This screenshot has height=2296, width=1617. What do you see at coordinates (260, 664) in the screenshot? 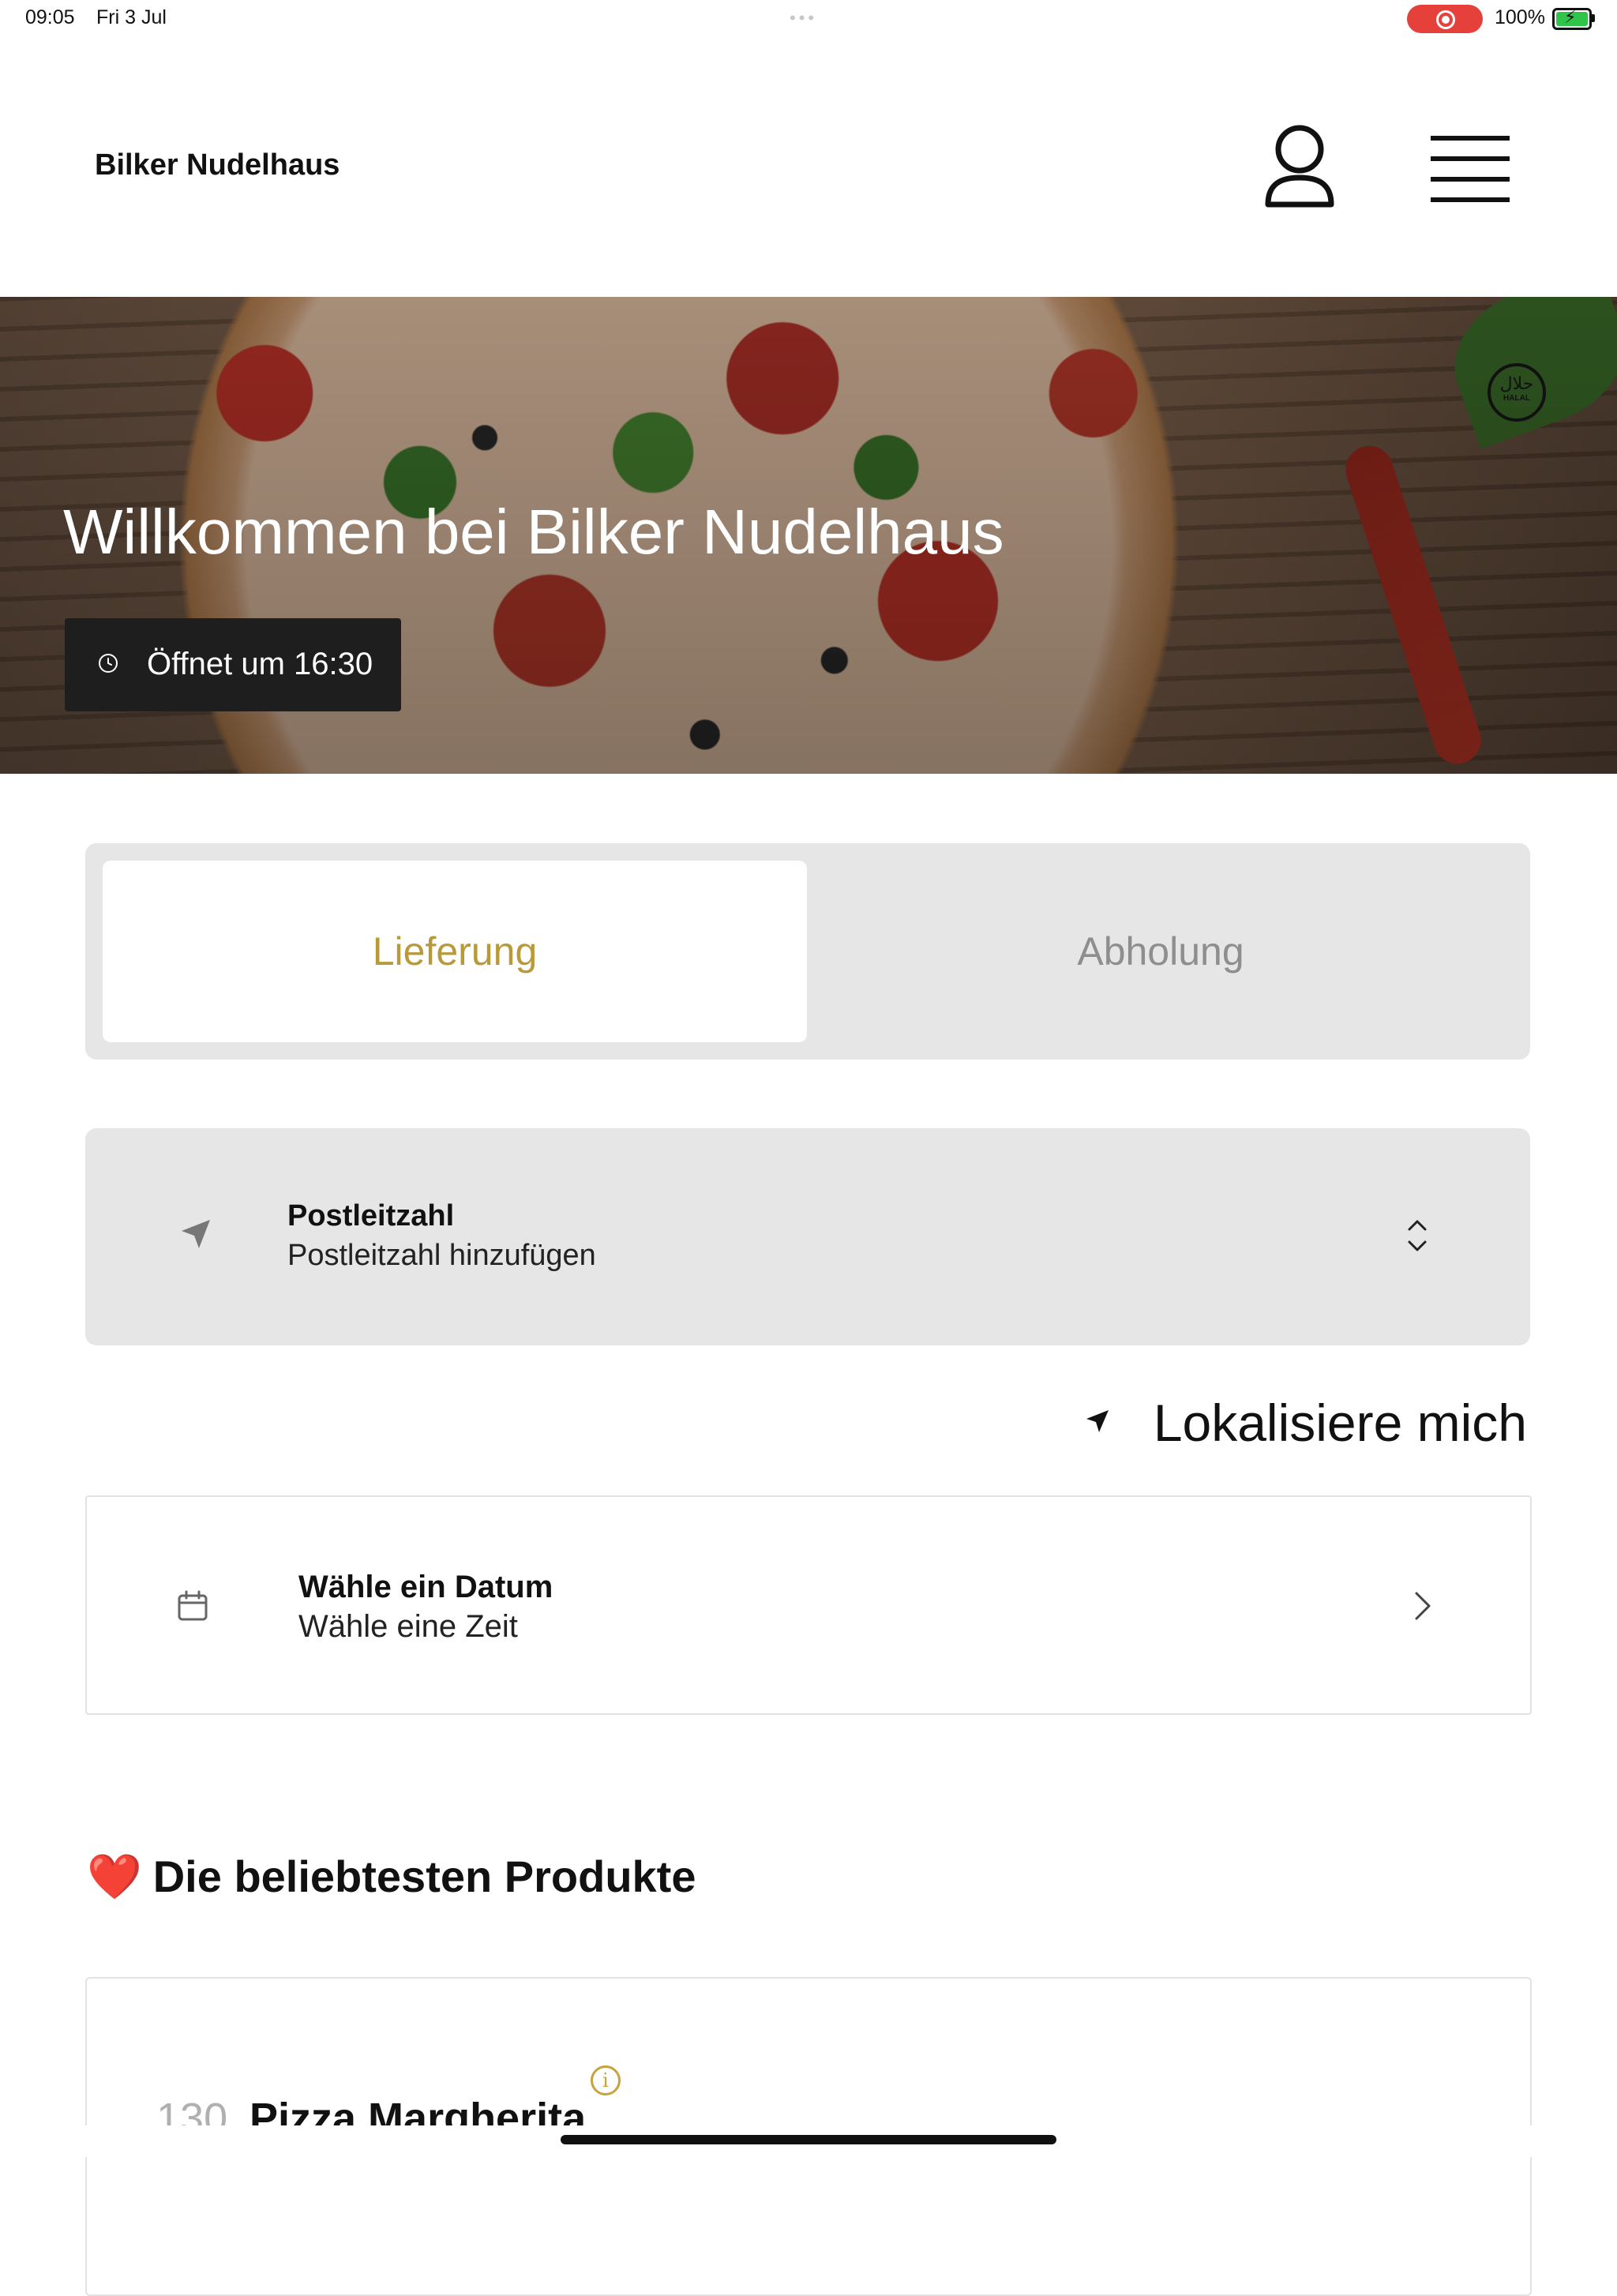
I see `opening-time-text: Öffnet um 16:30` at bounding box center [260, 664].